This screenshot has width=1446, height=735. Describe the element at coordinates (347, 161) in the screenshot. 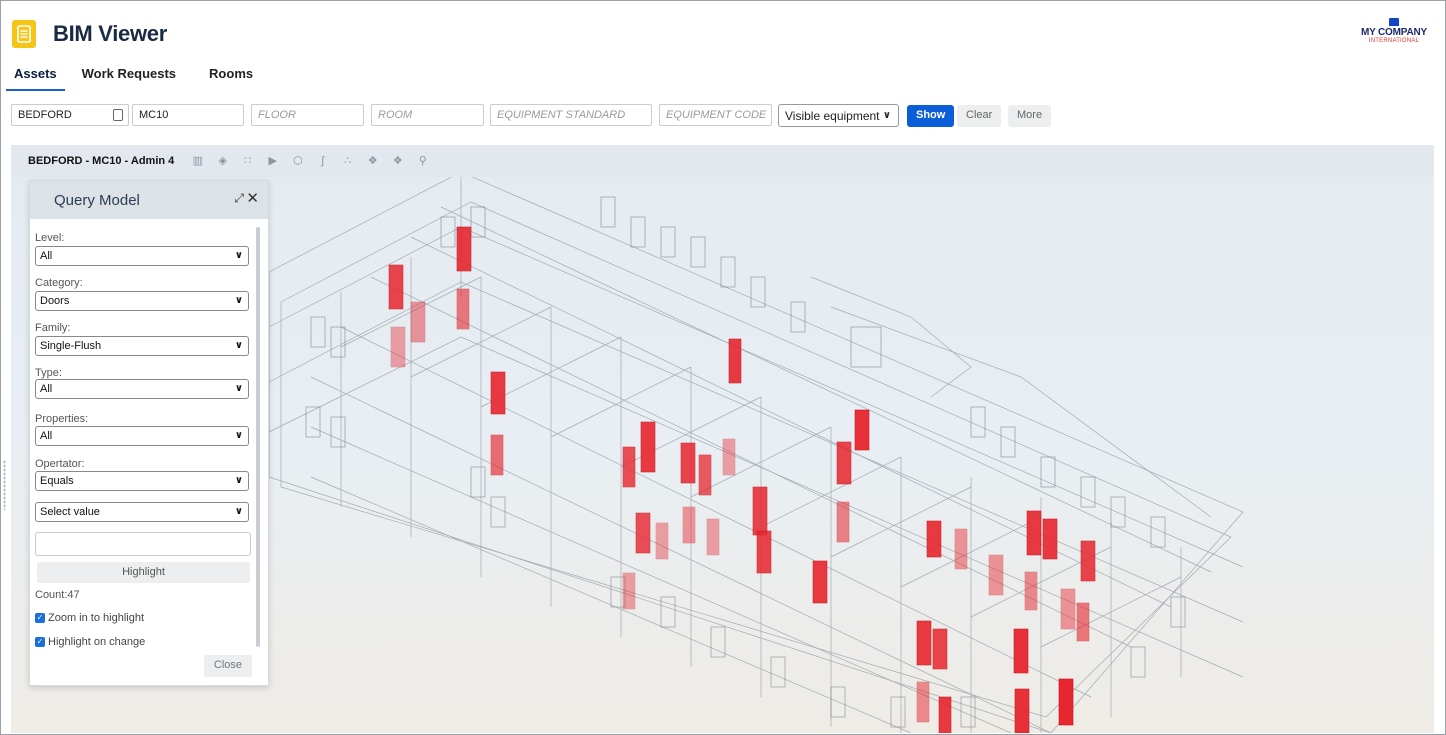

I see `share-icon: ∴` at that location.